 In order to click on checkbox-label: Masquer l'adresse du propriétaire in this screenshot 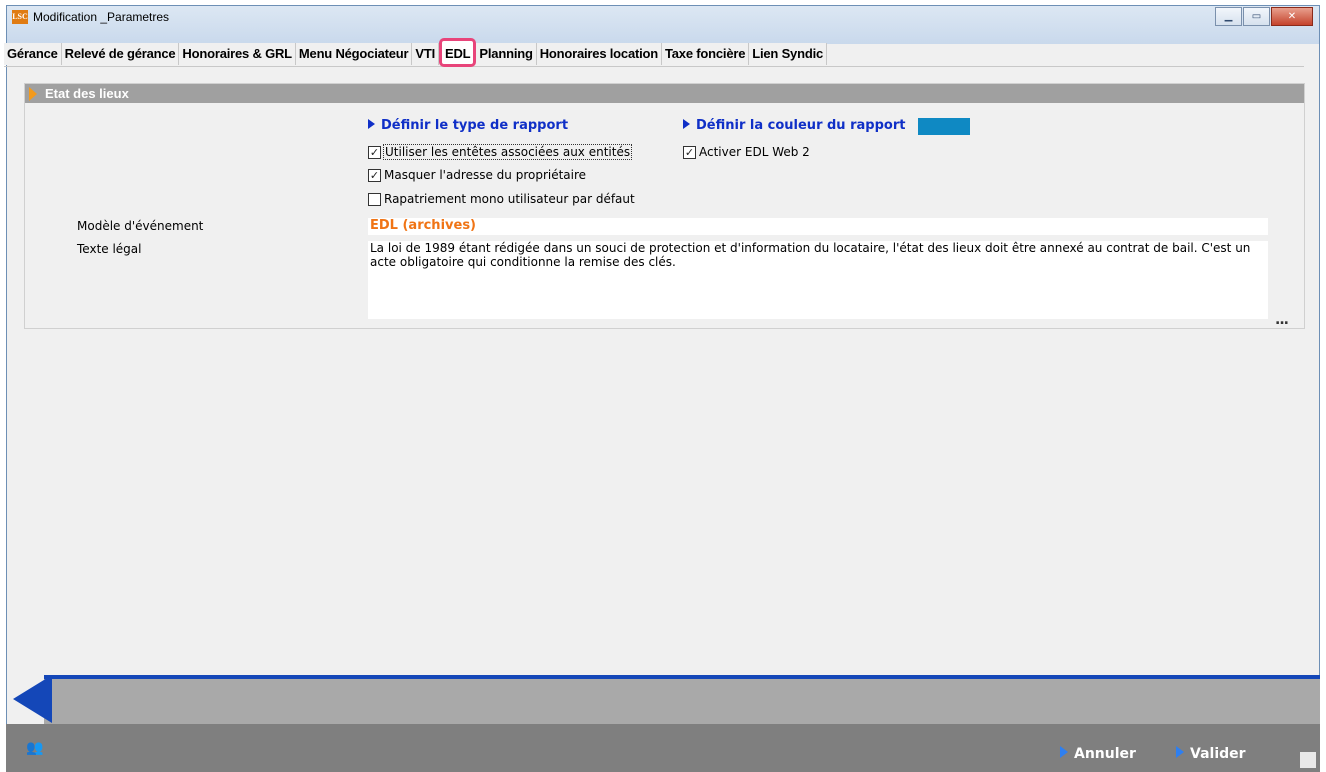, I will do `click(485, 175)`.